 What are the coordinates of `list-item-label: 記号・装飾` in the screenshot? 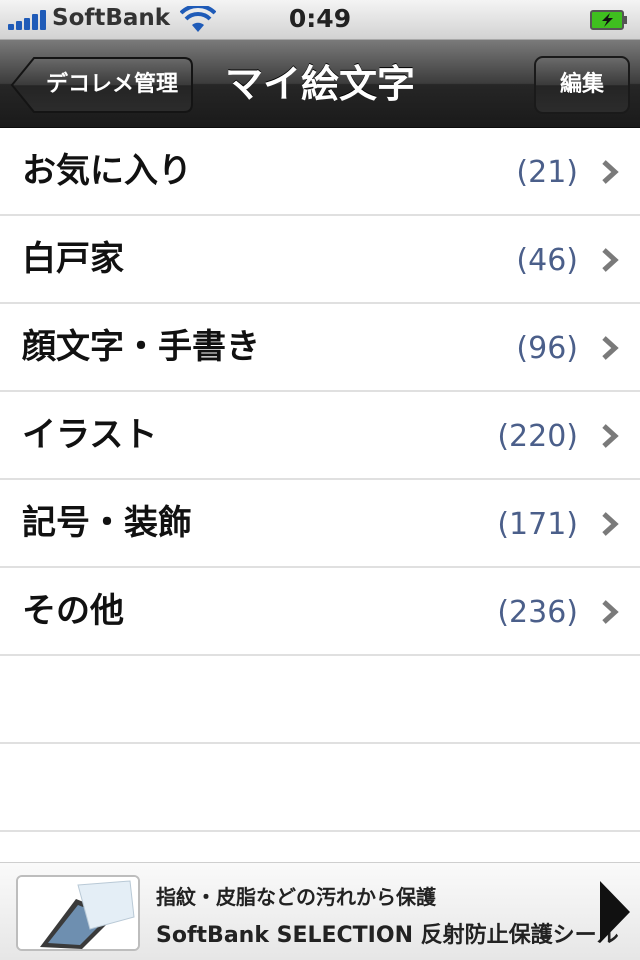 It's located at (107, 523).